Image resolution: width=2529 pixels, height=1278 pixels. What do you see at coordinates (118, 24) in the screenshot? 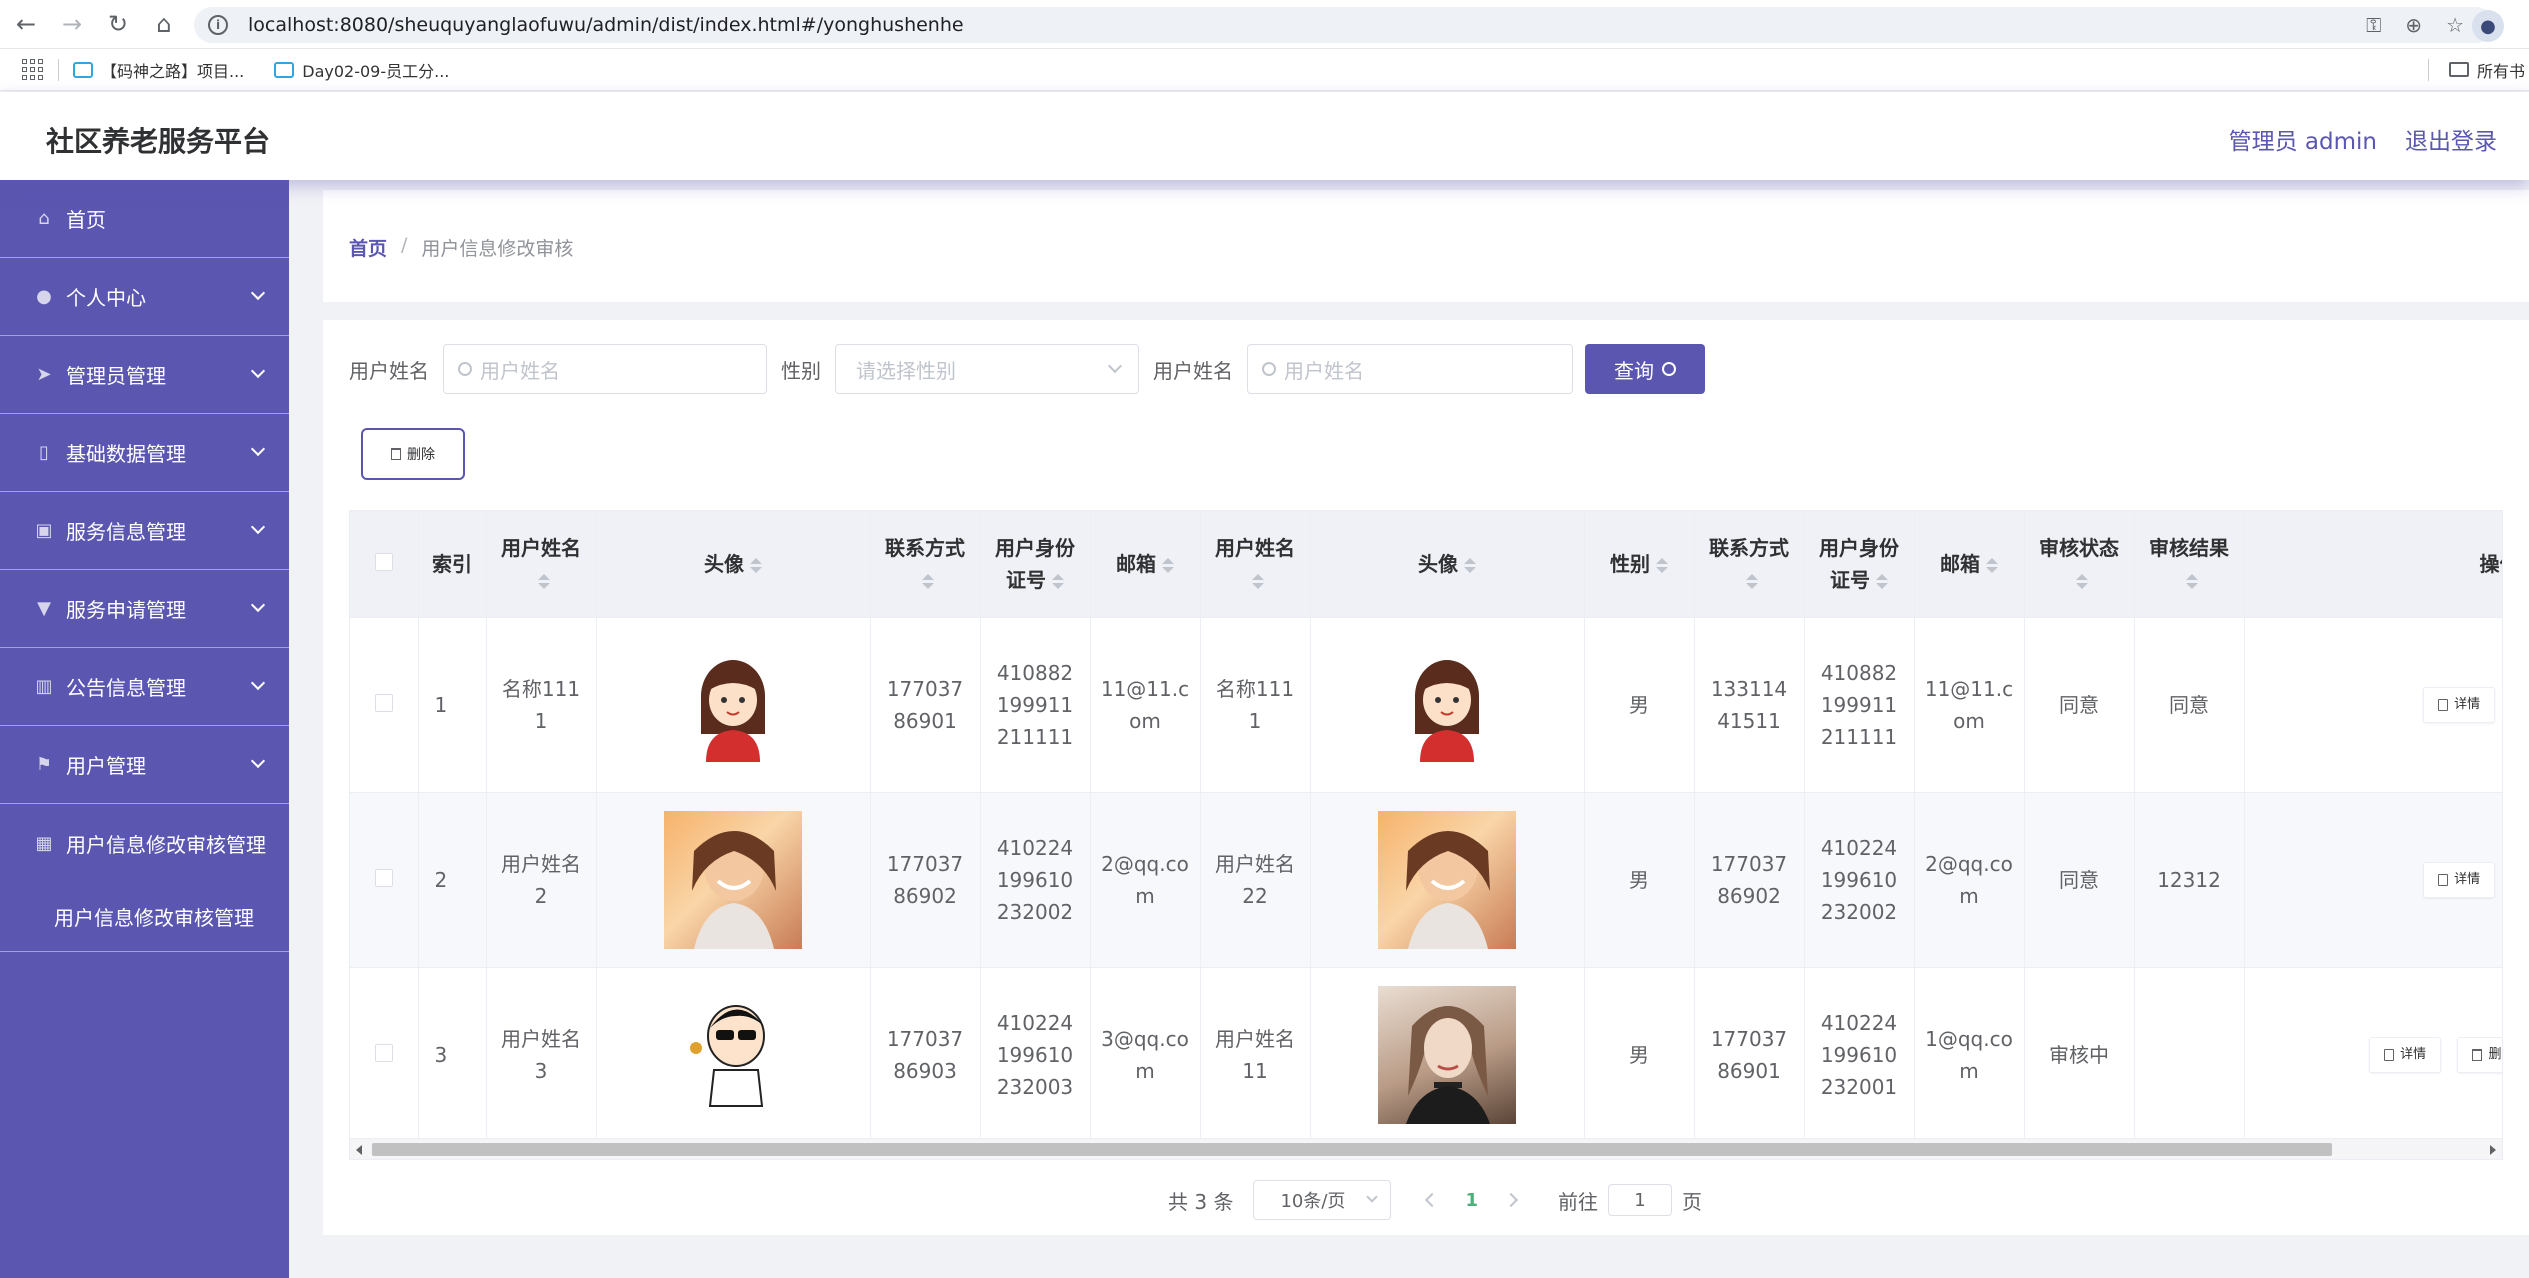
I see `reload-icon: ↻` at bounding box center [118, 24].